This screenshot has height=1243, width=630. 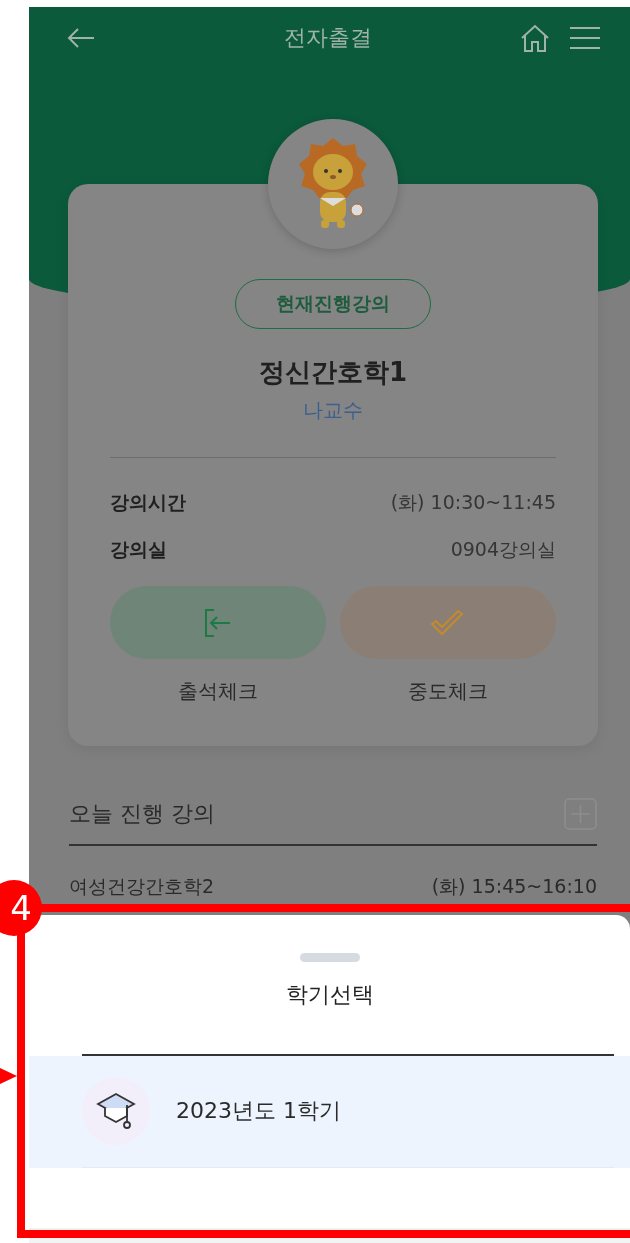 I want to click on action-label: 출석체크, so click(x=218, y=691).